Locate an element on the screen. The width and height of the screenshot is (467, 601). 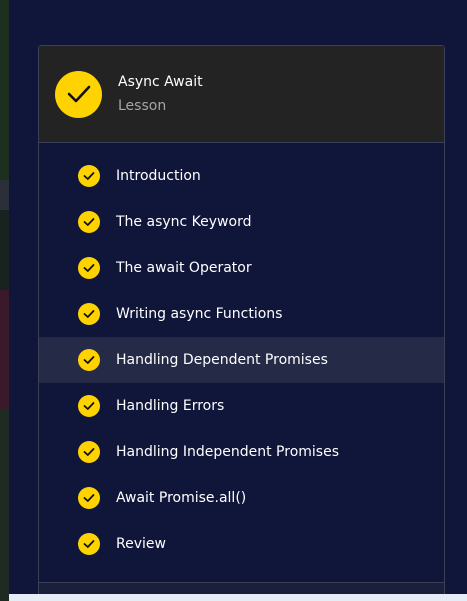
lesson-header-text: Async Await Lesson is located at coordinates (160, 94).